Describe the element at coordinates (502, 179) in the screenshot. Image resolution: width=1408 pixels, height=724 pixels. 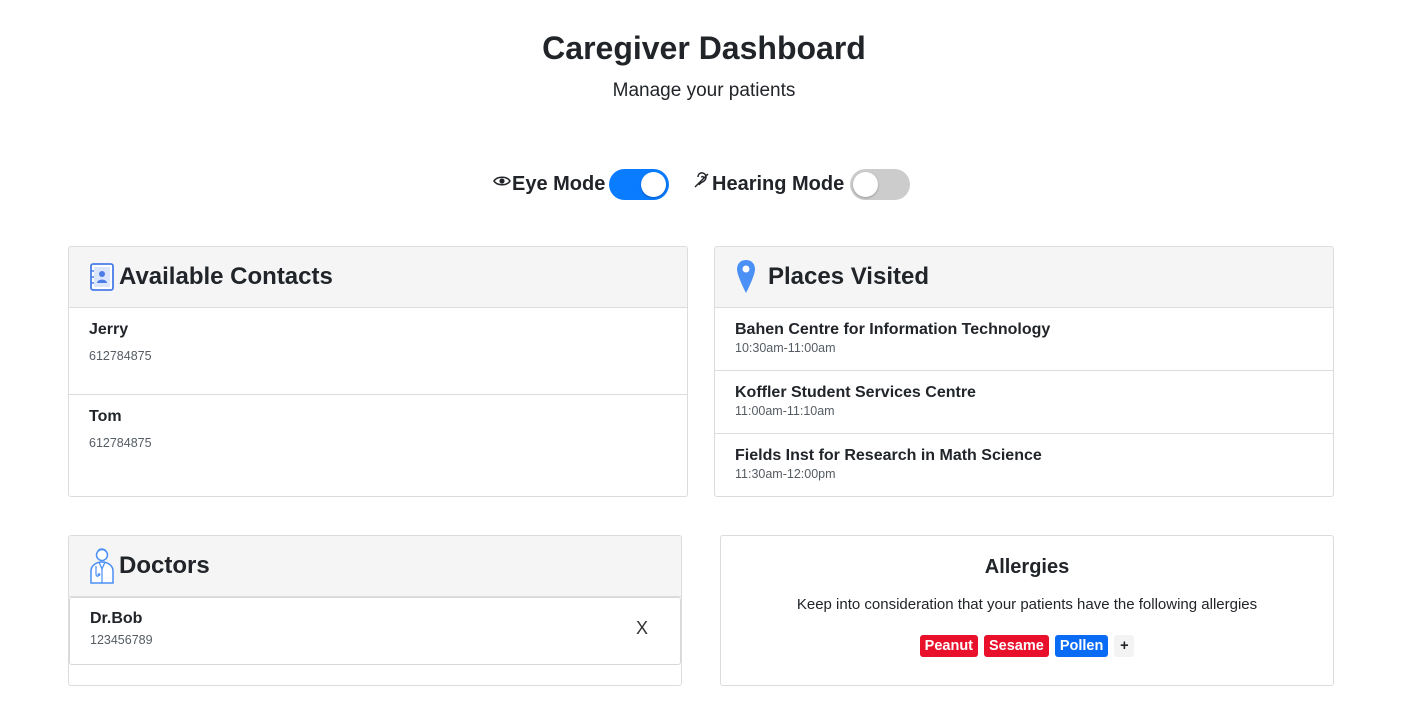
I see `eye-icon` at that location.